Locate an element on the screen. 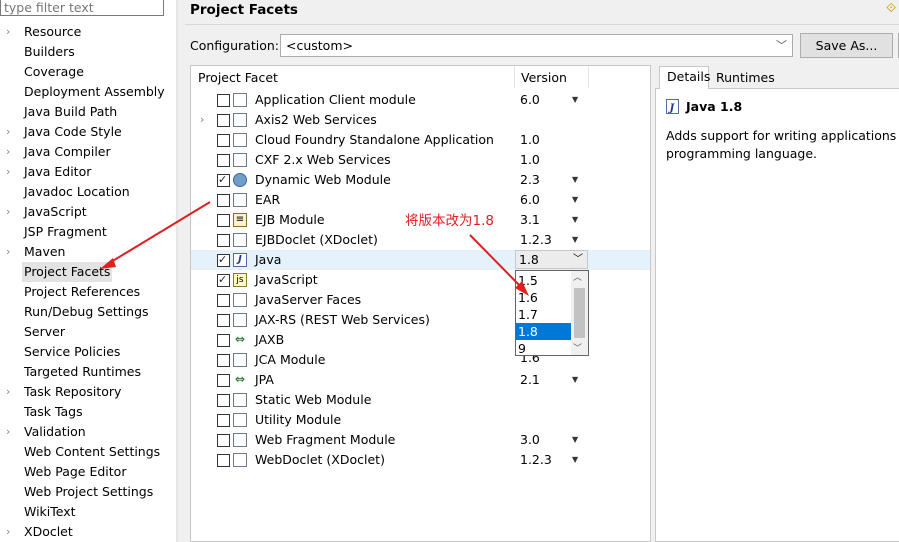  annotation-arrow-to-project-facets is located at coordinates (155, 235).